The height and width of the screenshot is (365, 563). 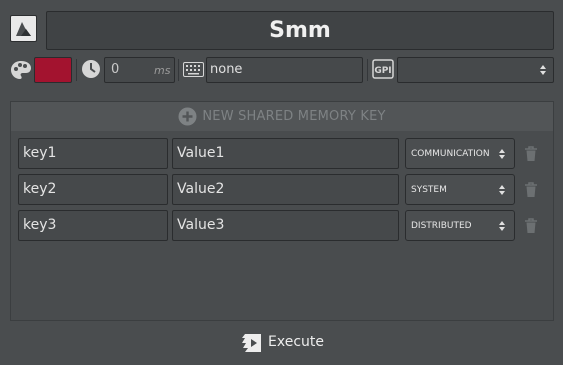 What do you see at coordinates (450, 154) in the screenshot?
I see `type-select-value: COMMUNICATION` at bounding box center [450, 154].